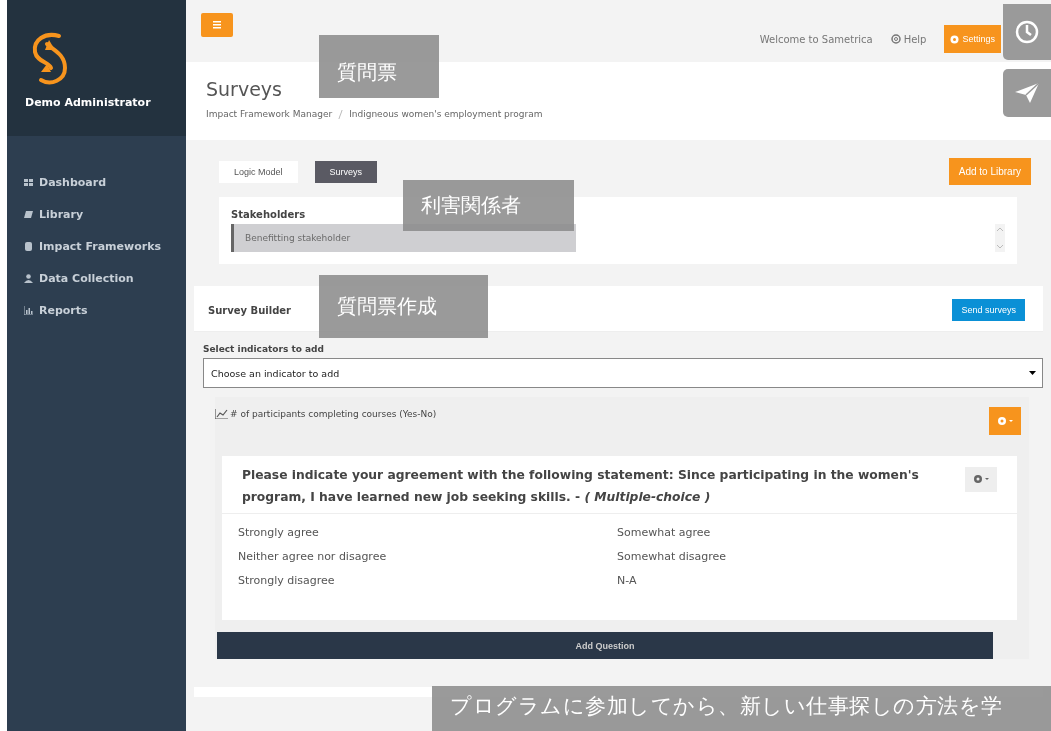 The width and height of the screenshot is (1051, 731). What do you see at coordinates (346, 171) in the screenshot?
I see `tab: Surveys` at bounding box center [346, 171].